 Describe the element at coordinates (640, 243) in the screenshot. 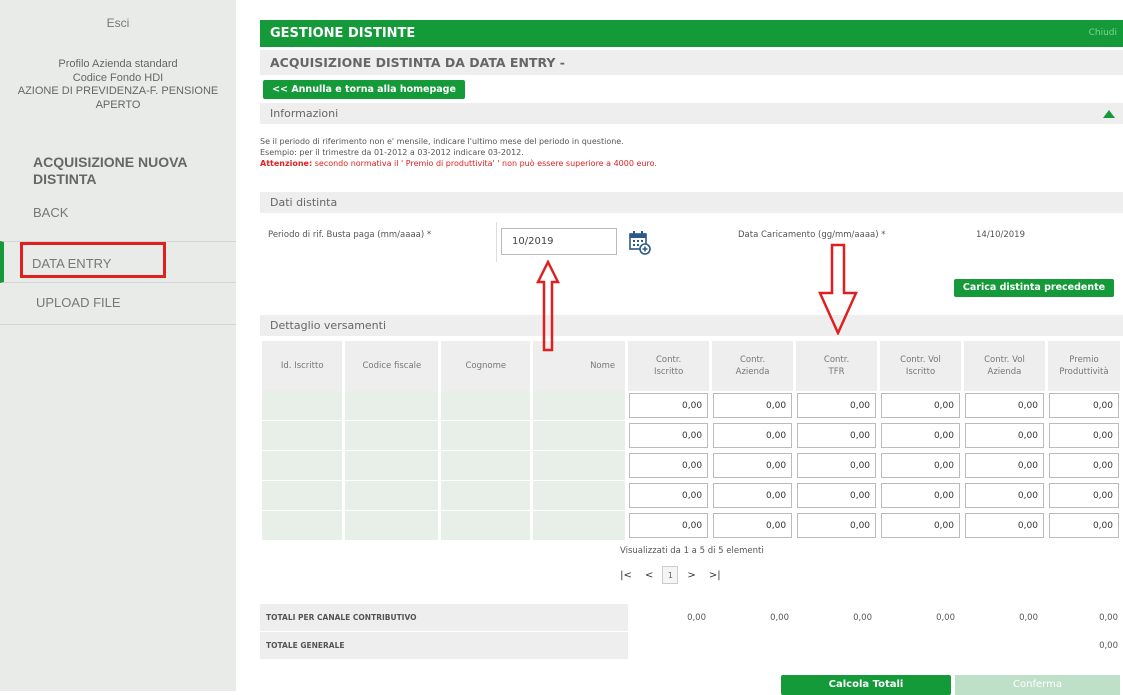

I see `calendar-icon` at that location.